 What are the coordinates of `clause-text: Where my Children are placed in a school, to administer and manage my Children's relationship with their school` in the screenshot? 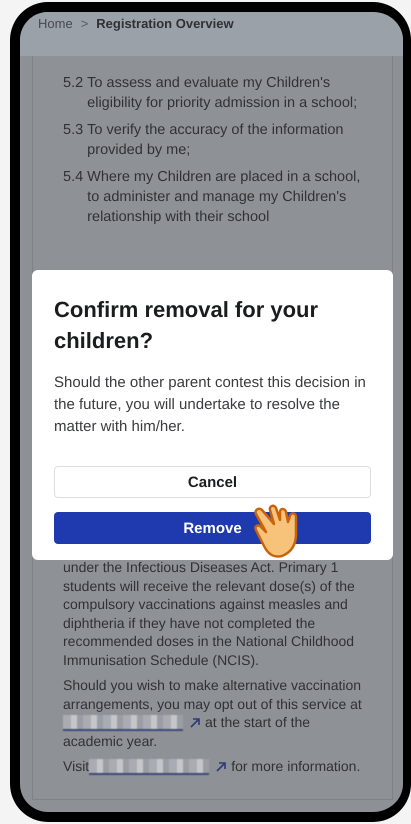 It's located at (224, 197).